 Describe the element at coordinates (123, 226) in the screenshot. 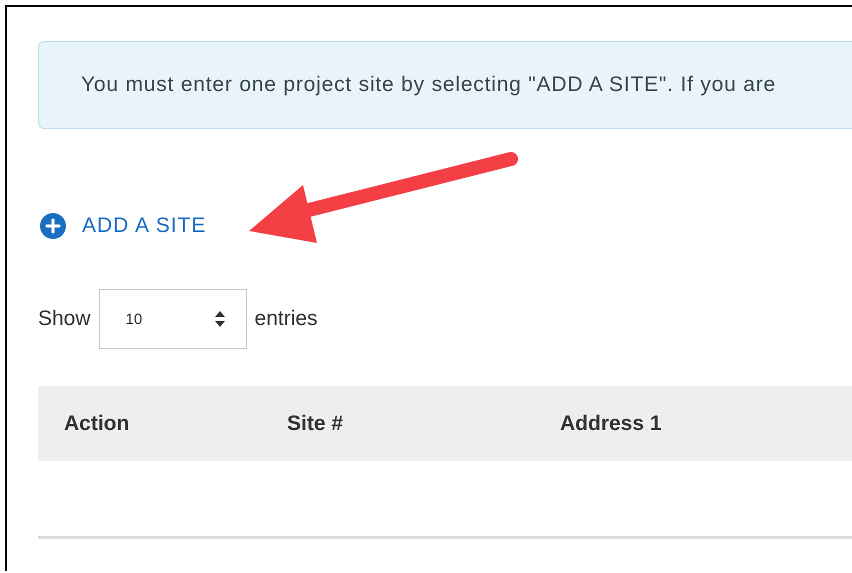

I see `add-site-link: ADD A SITE` at that location.